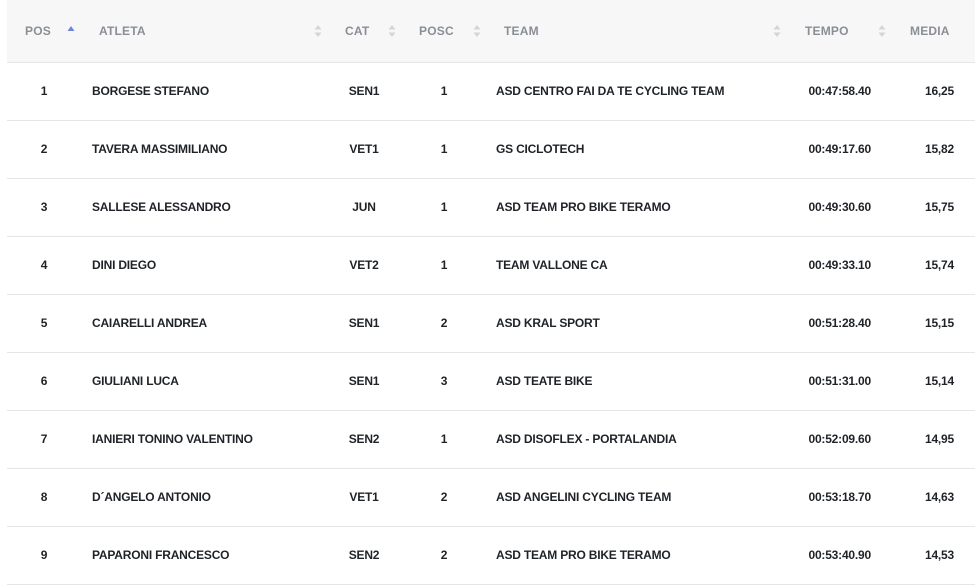 This screenshot has width=975, height=585. What do you see at coordinates (44, 265) in the screenshot?
I see `cell-pos: 4` at bounding box center [44, 265].